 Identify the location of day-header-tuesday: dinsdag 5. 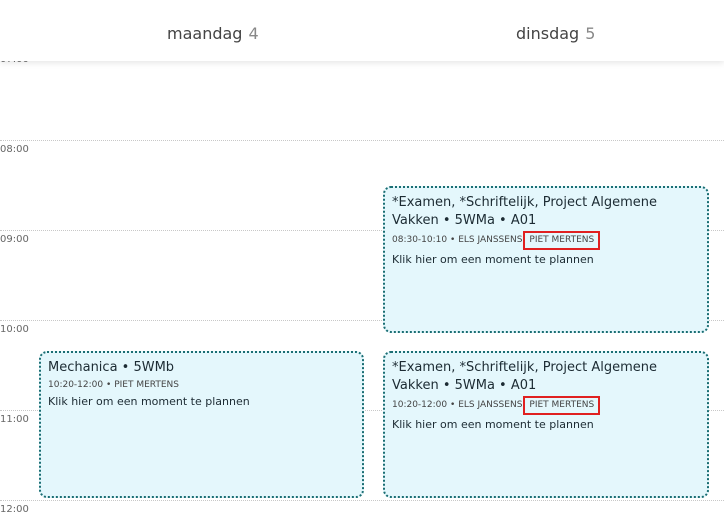
(555, 33).